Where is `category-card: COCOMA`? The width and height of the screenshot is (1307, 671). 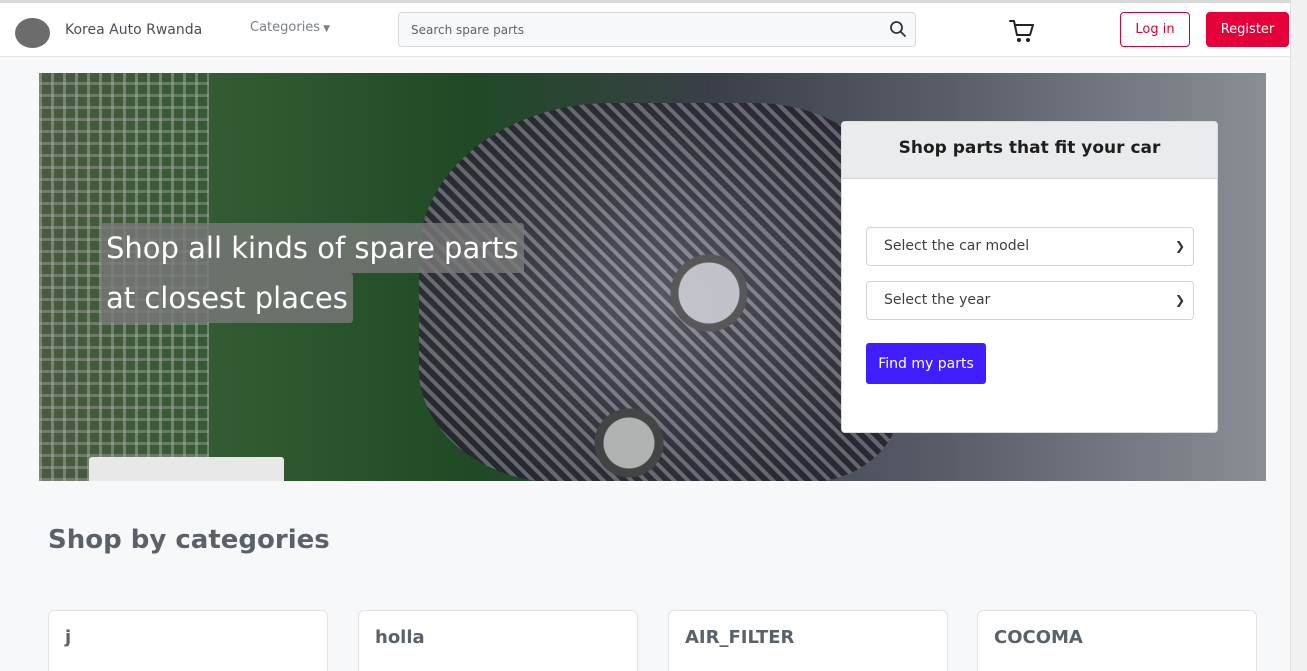
category-card: COCOMA is located at coordinates (1117, 640).